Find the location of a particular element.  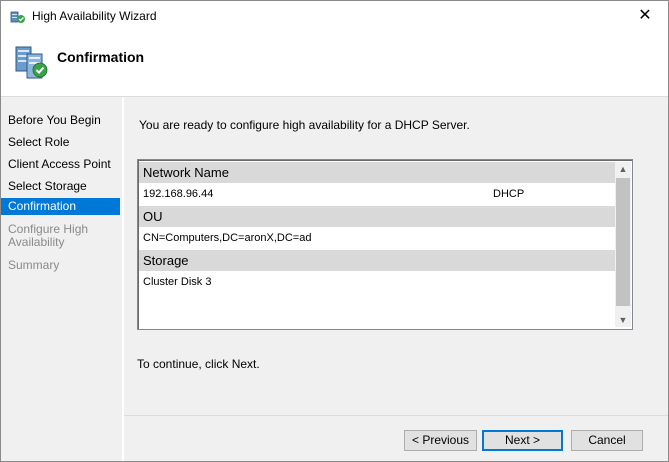

title-bar: High Availability Wizard ✕ is located at coordinates (334, 16).